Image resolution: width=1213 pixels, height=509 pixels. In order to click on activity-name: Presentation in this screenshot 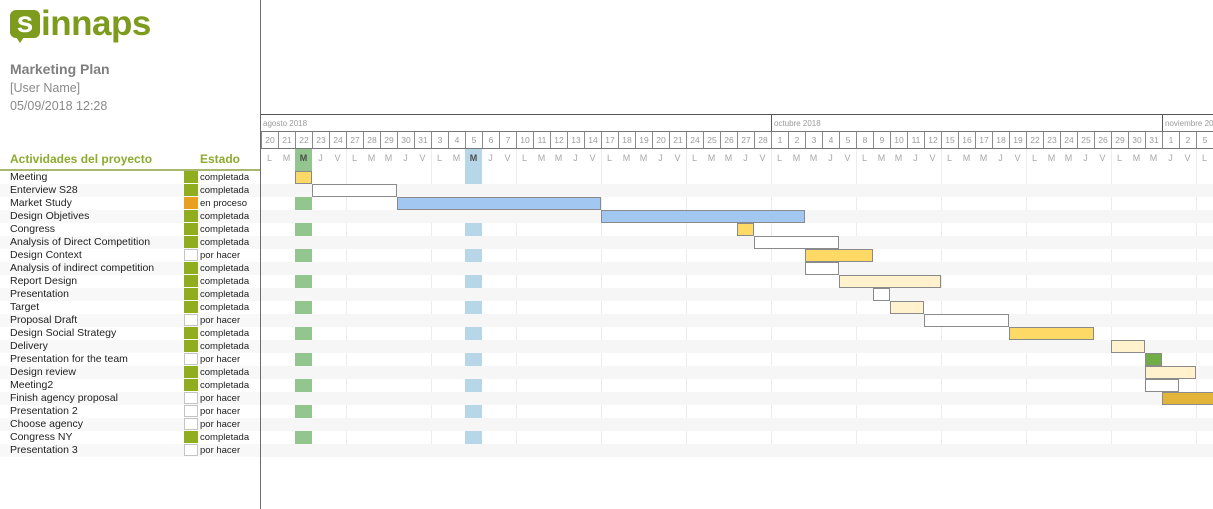, I will do `click(39, 294)`.